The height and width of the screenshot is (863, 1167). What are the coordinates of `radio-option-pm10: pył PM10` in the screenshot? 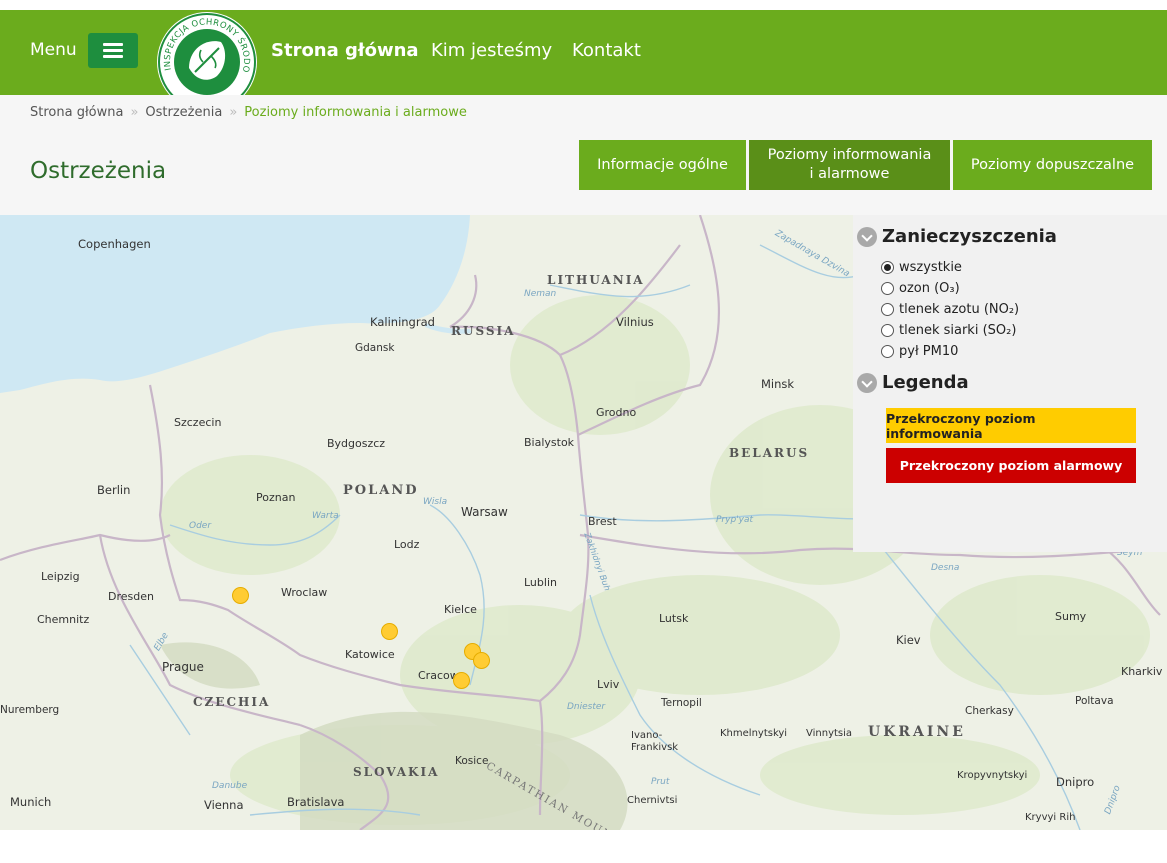 It's located at (919, 351).